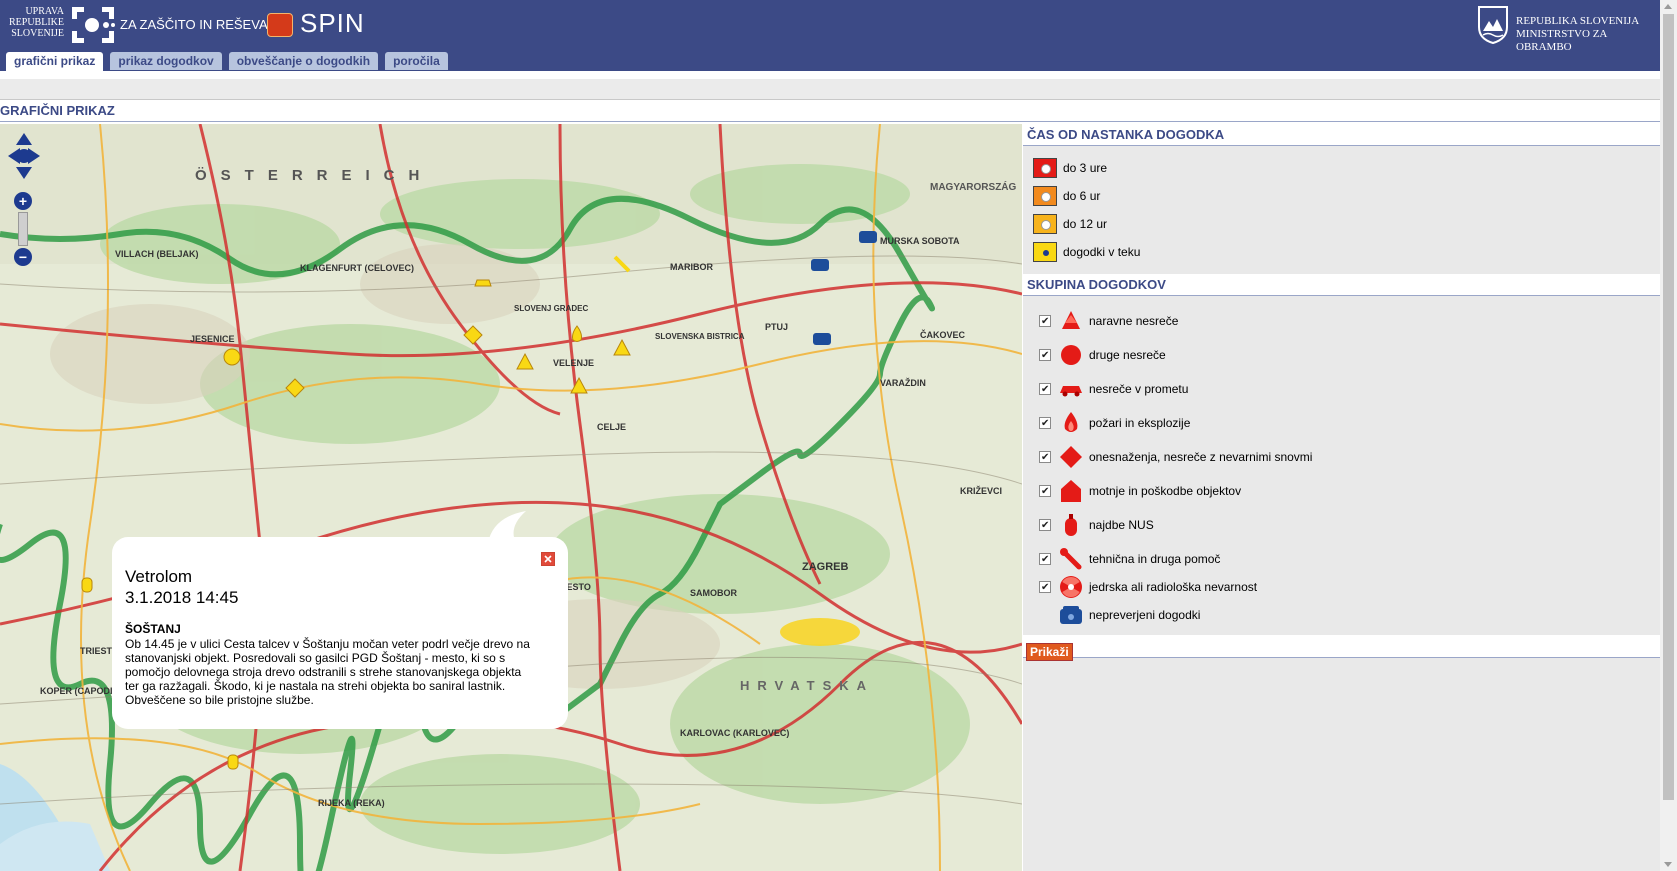 This screenshot has height=871, width=1677. I want to click on pan-arrows-icon, so click(24, 156).